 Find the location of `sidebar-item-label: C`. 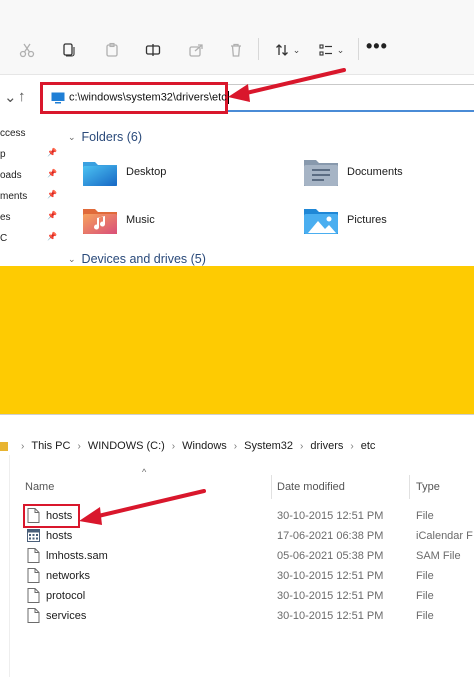

sidebar-item-label: C is located at coordinates (4, 238).